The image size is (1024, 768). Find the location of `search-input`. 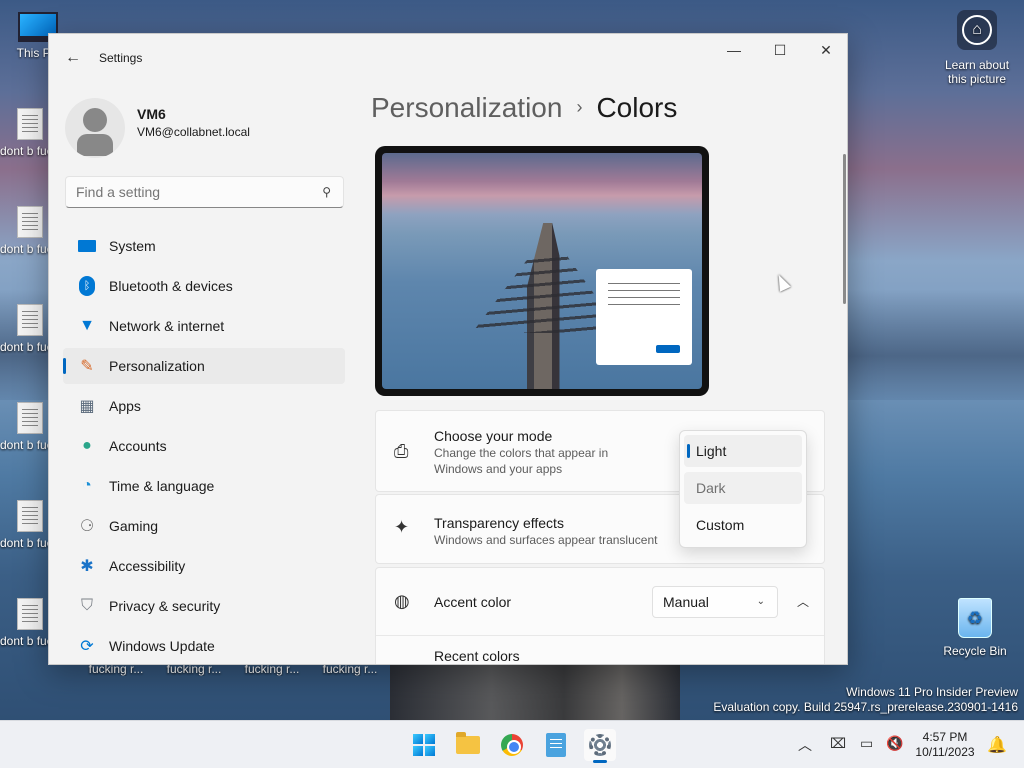

search-input is located at coordinates (191, 192).